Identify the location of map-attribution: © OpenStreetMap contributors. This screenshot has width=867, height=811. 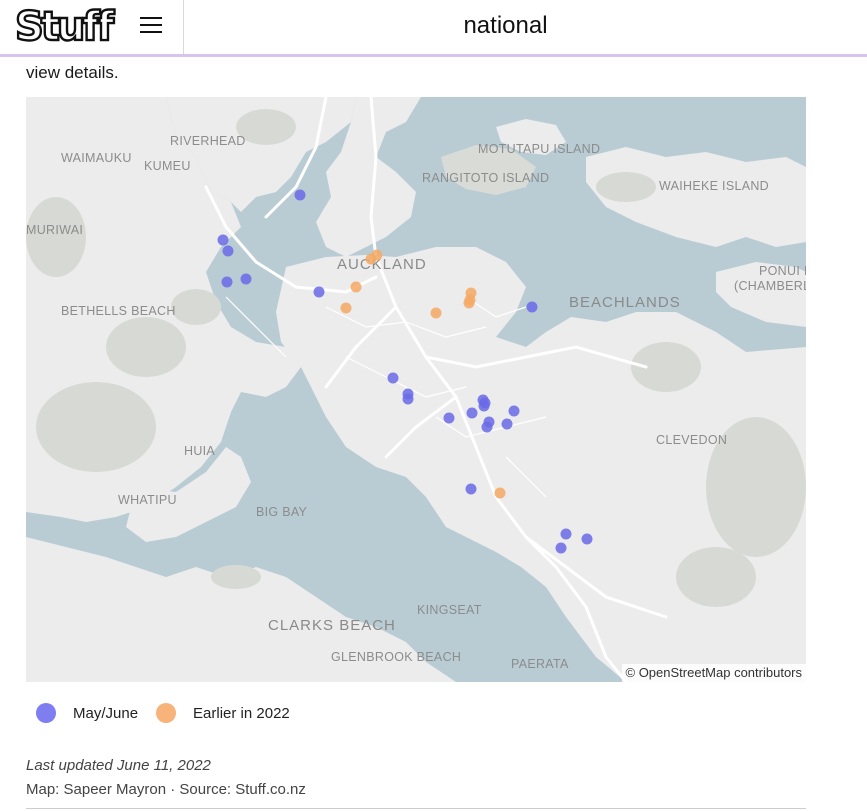
(713, 673).